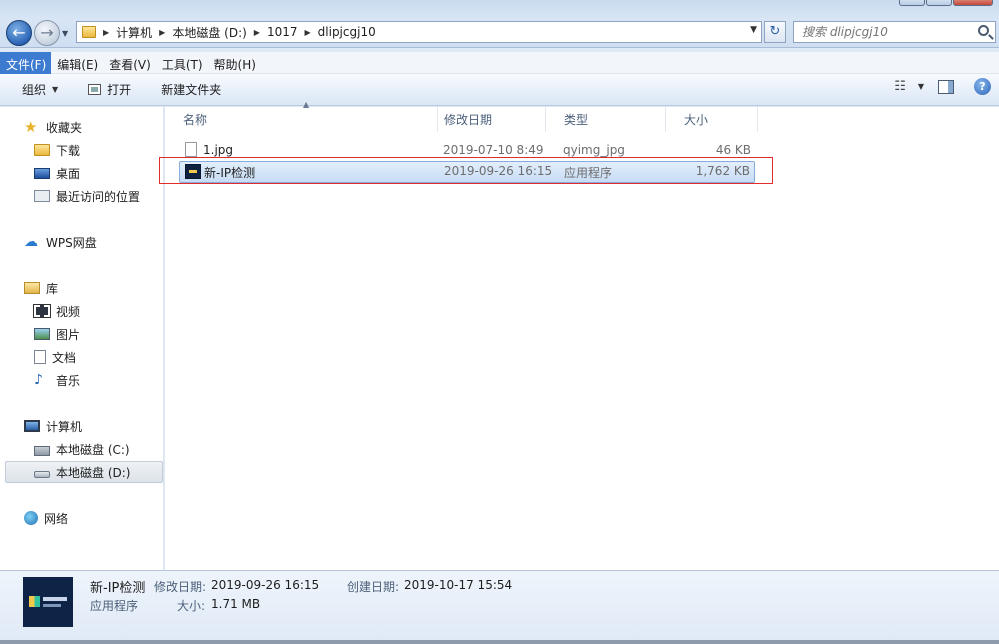 The width and height of the screenshot is (999, 644). What do you see at coordinates (118, 588) in the screenshot?
I see `details-file-name: 新-IP检测` at bounding box center [118, 588].